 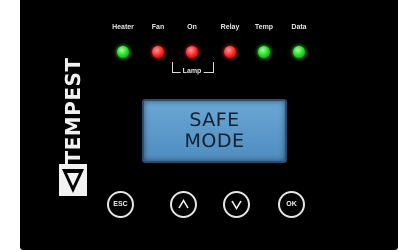 I want to click on data-led, so click(x=299, y=52).